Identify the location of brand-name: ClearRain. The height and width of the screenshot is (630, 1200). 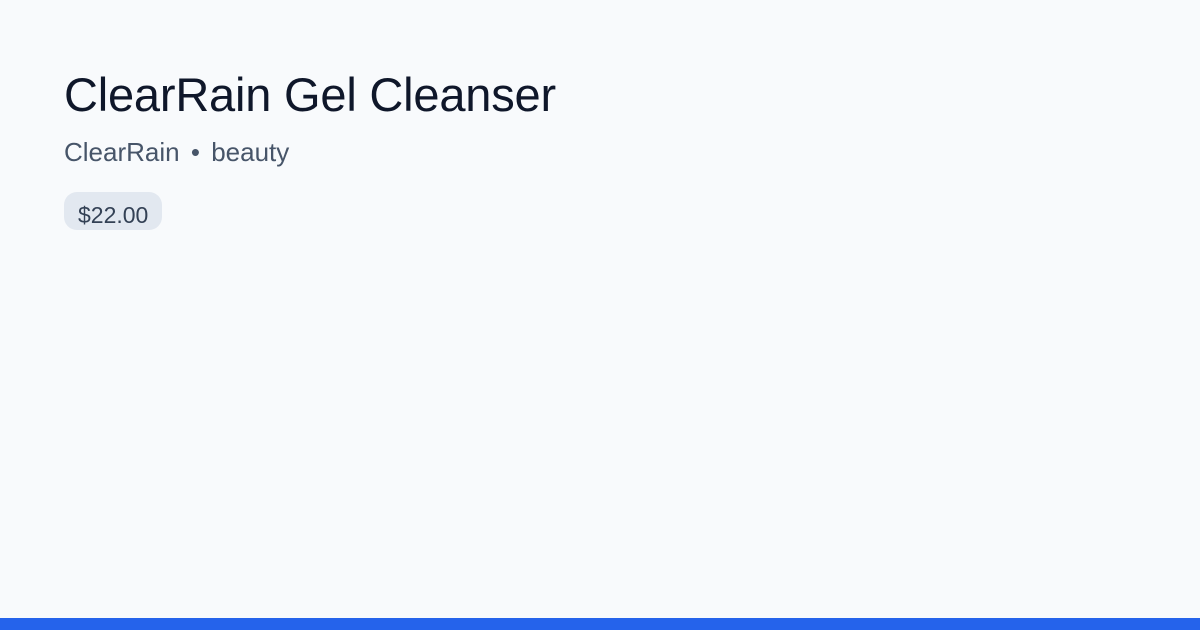
(122, 152).